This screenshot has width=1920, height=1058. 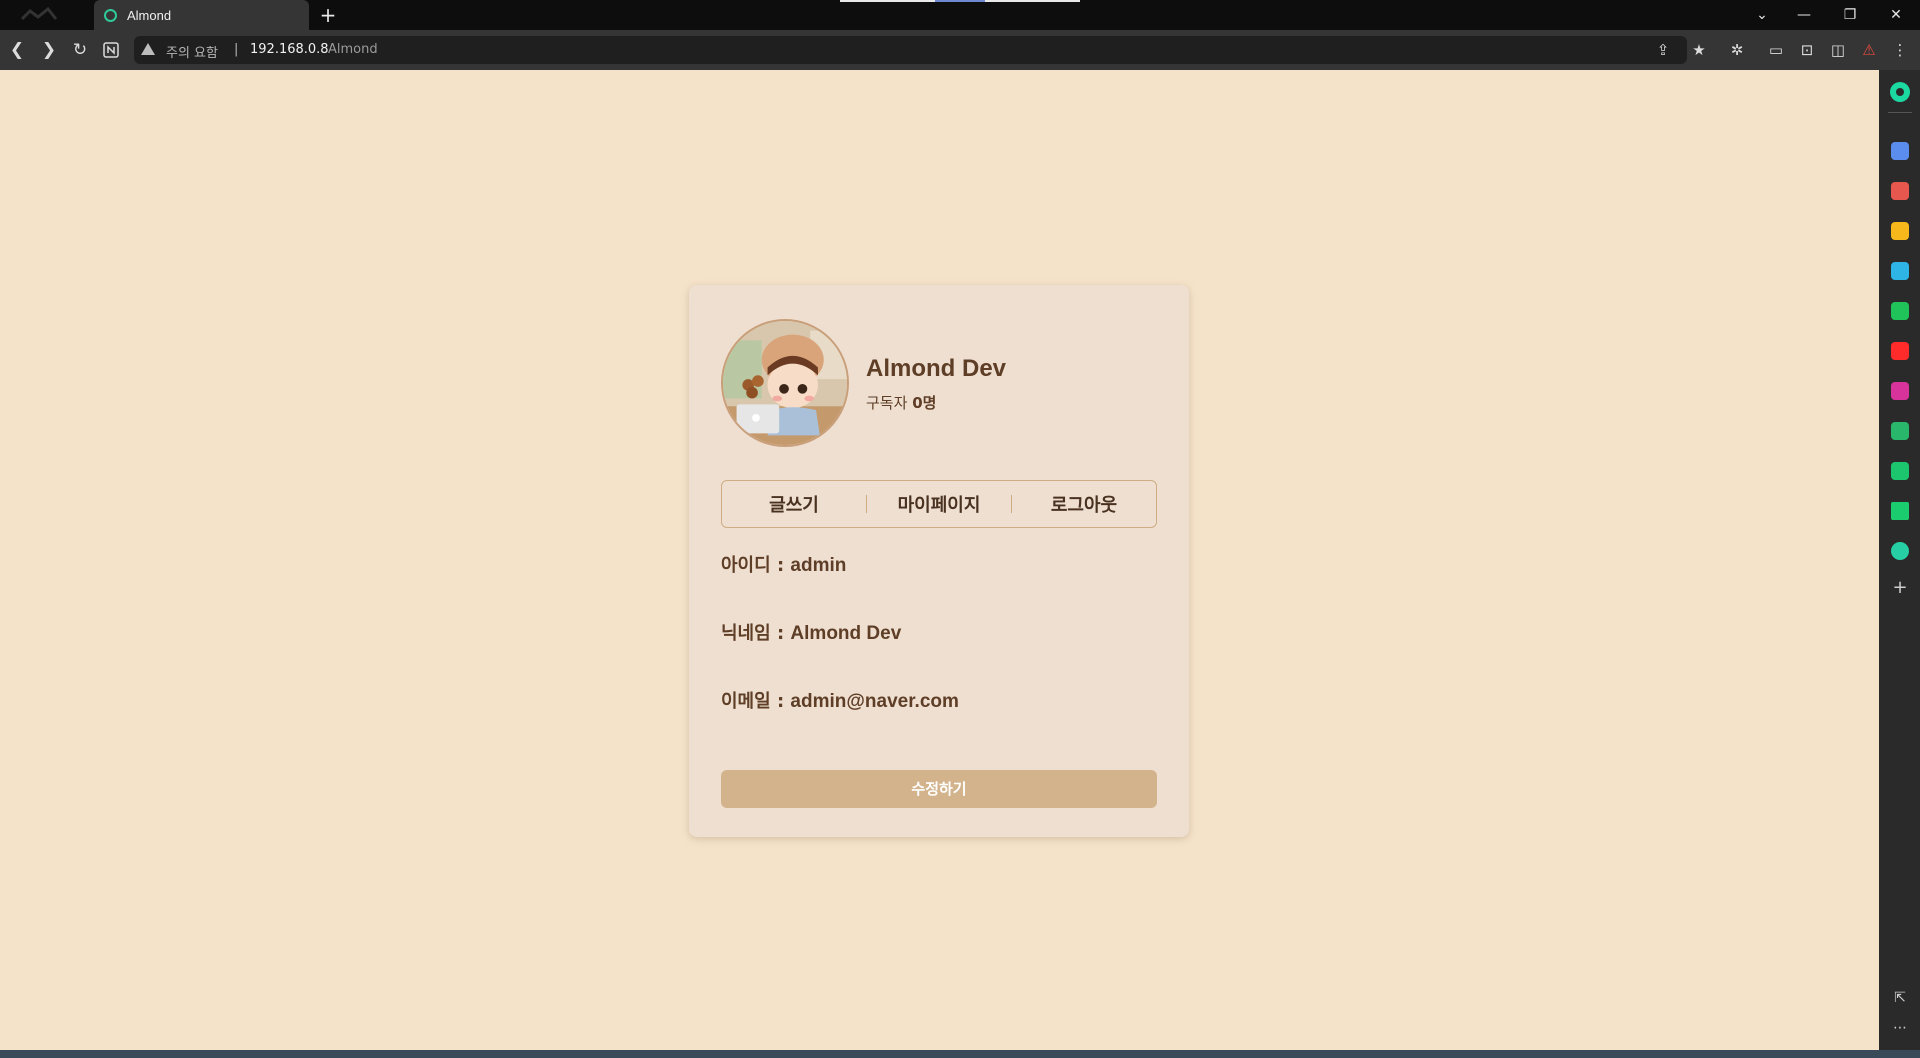 I want to click on write-button: 글쓰기, so click(x=794, y=504).